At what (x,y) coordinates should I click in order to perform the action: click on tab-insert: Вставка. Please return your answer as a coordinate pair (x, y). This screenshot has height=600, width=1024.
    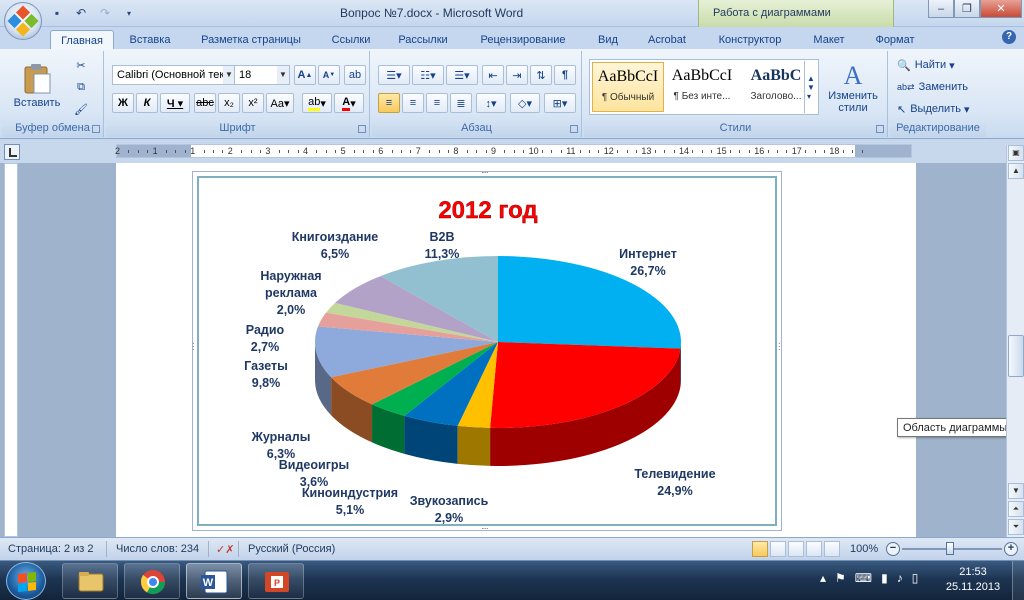
    Looking at the image, I should click on (150, 39).